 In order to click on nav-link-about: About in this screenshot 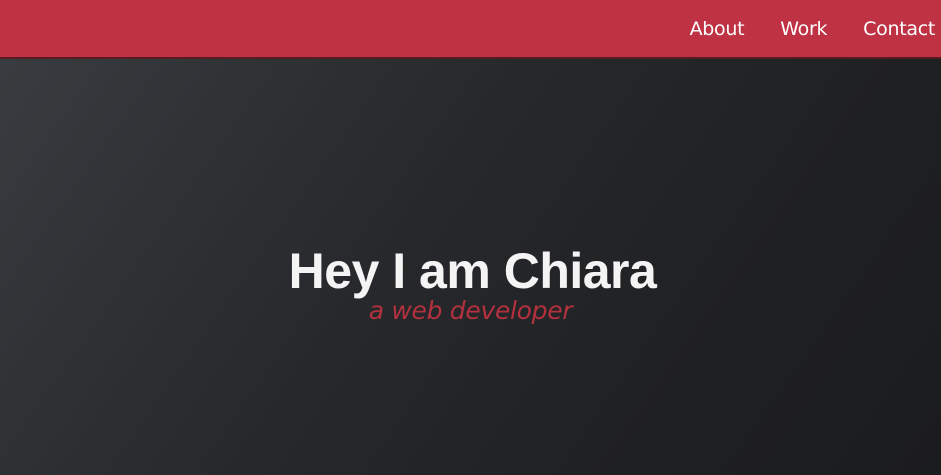, I will do `click(717, 29)`.